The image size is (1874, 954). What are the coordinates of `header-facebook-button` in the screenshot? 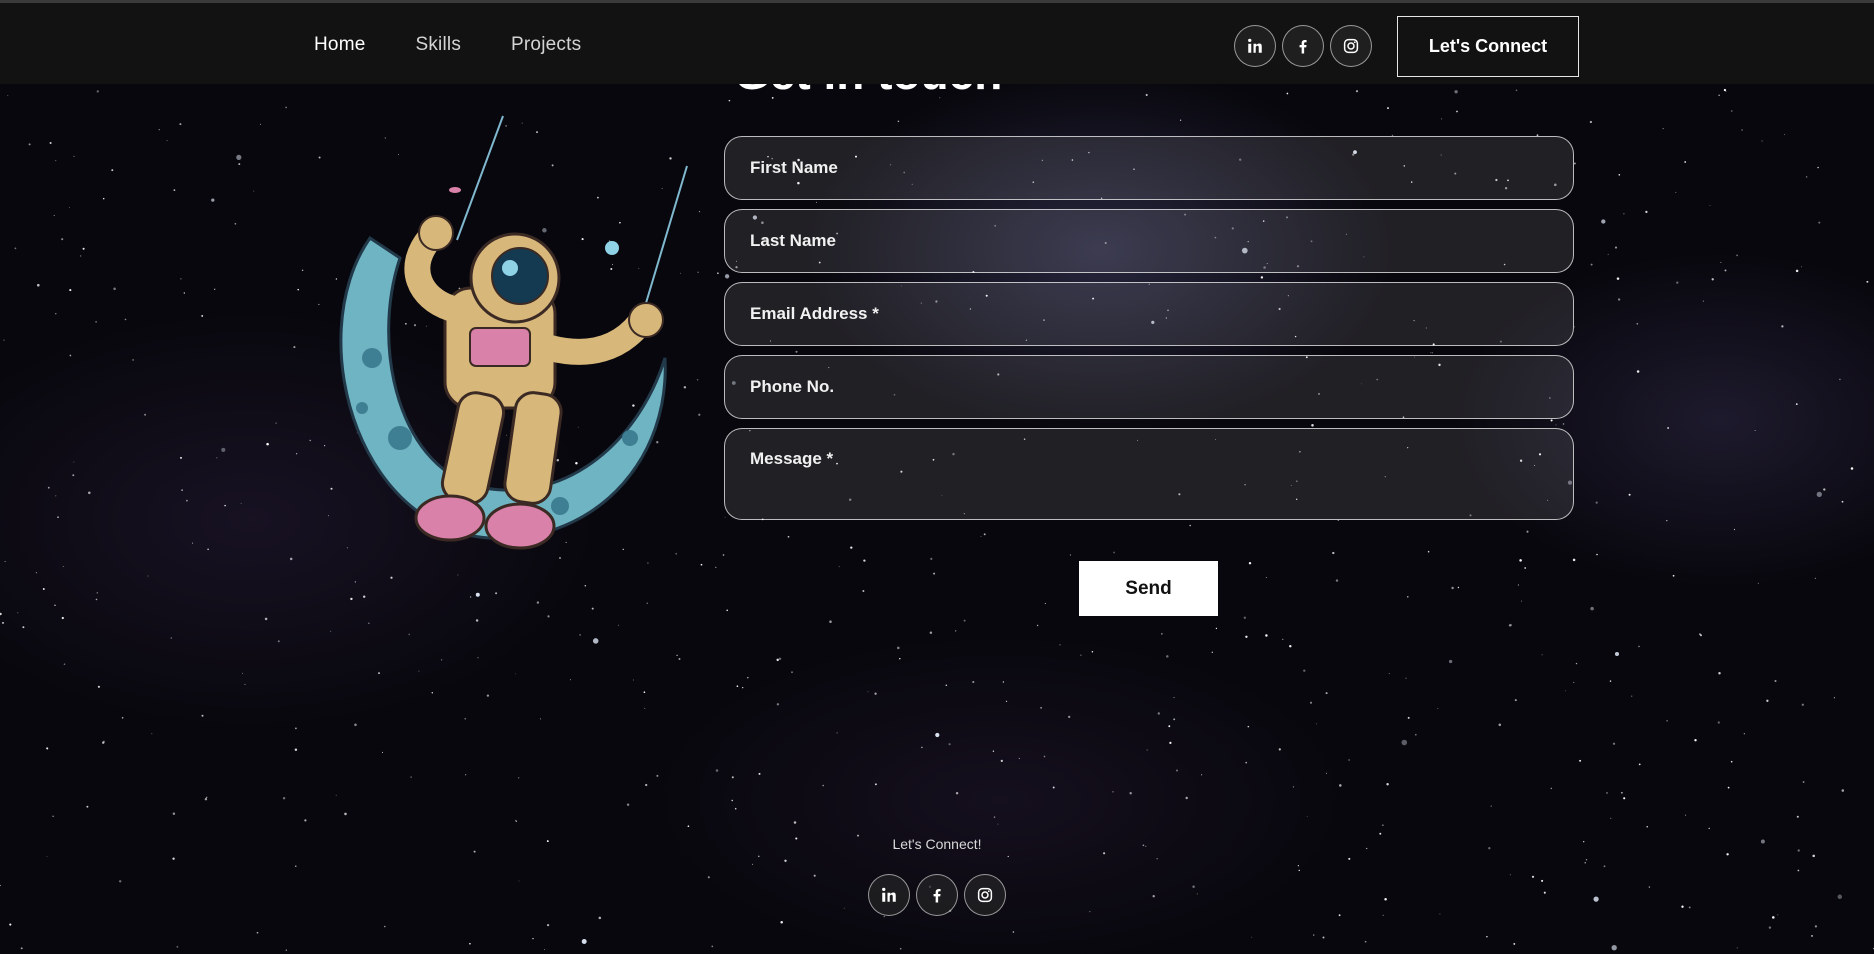 It's located at (1303, 46).